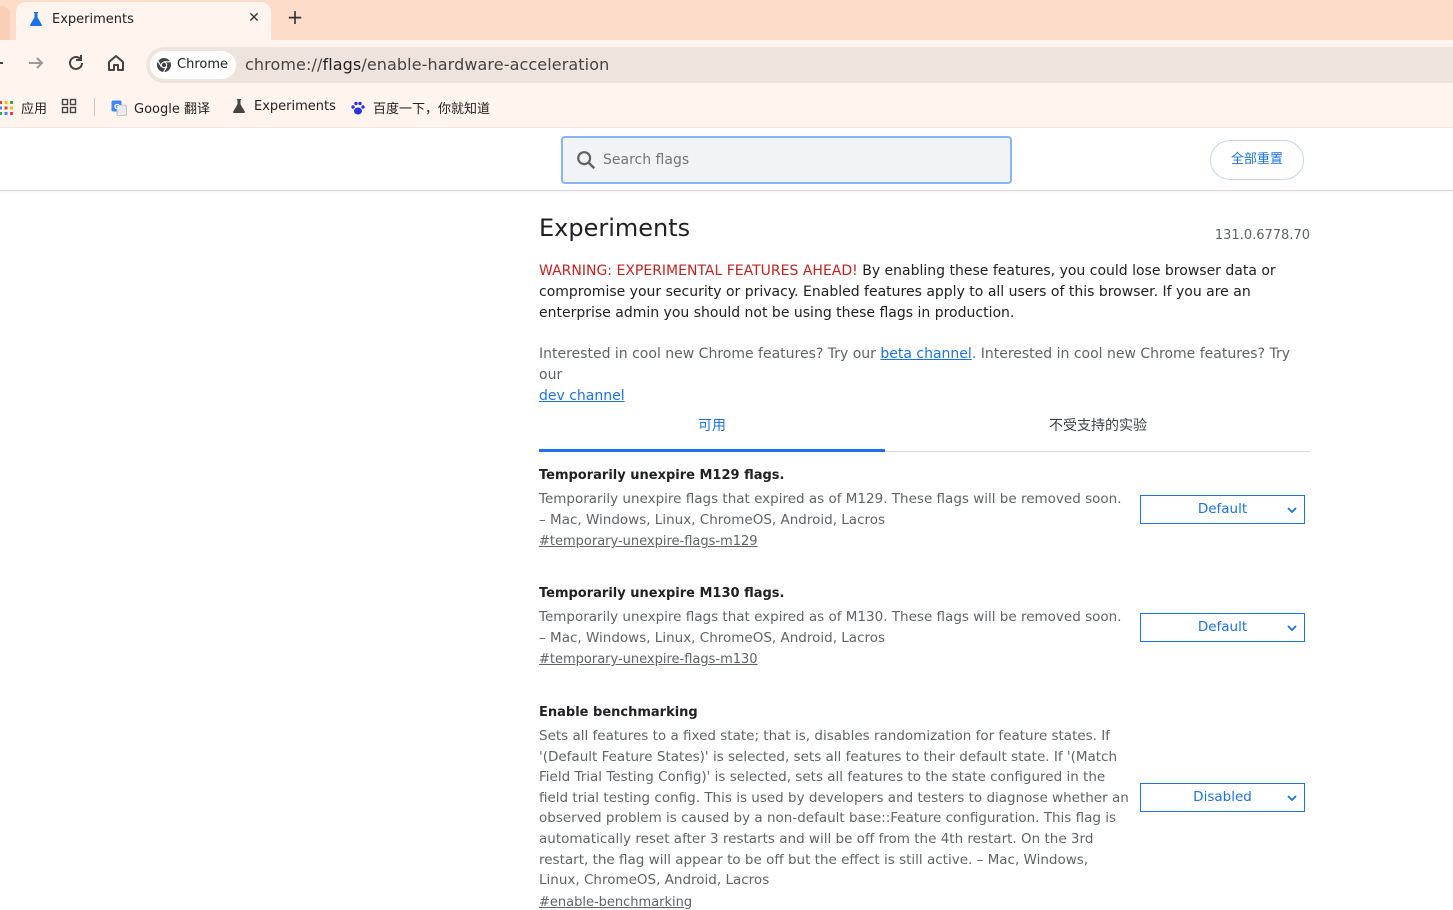 This screenshot has width=1453, height=910. What do you see at coordinates (1098, 432) in the screenshot?
I see `tab-unavailable: 不受支持的实验` at bounding box center [1098, 432].